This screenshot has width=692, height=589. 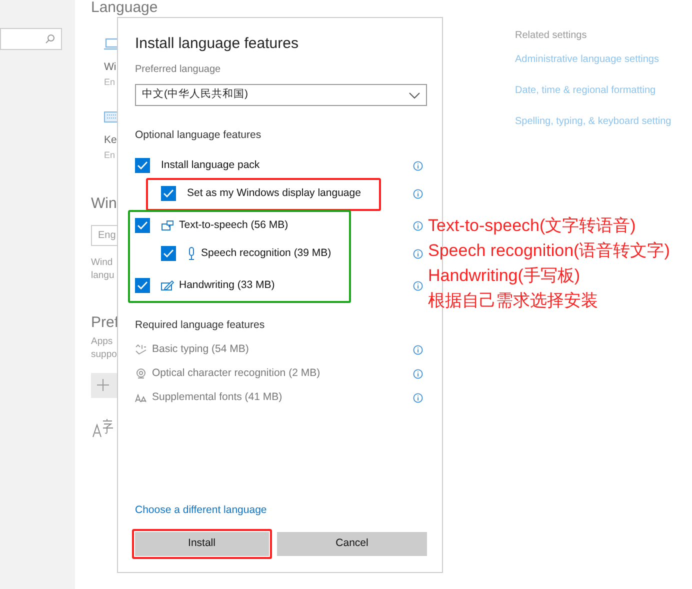 What do you see at coordinates (50, 39) in the screenshot?
I see `search-icon` at bounding box center [50, 39].